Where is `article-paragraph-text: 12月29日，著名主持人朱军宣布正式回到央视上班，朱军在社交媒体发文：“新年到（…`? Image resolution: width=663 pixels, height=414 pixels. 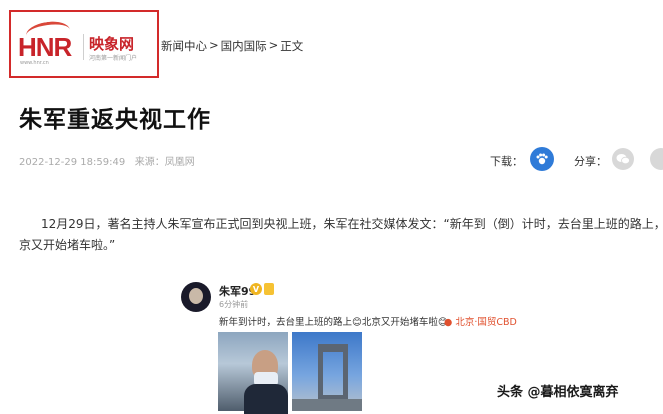
article-paragraph-text: 12月29日，著名主持人朱军宣布正式回到央视上班，朱军在社交媒体发文：“新年到（… is located at coordinates (341, 234).